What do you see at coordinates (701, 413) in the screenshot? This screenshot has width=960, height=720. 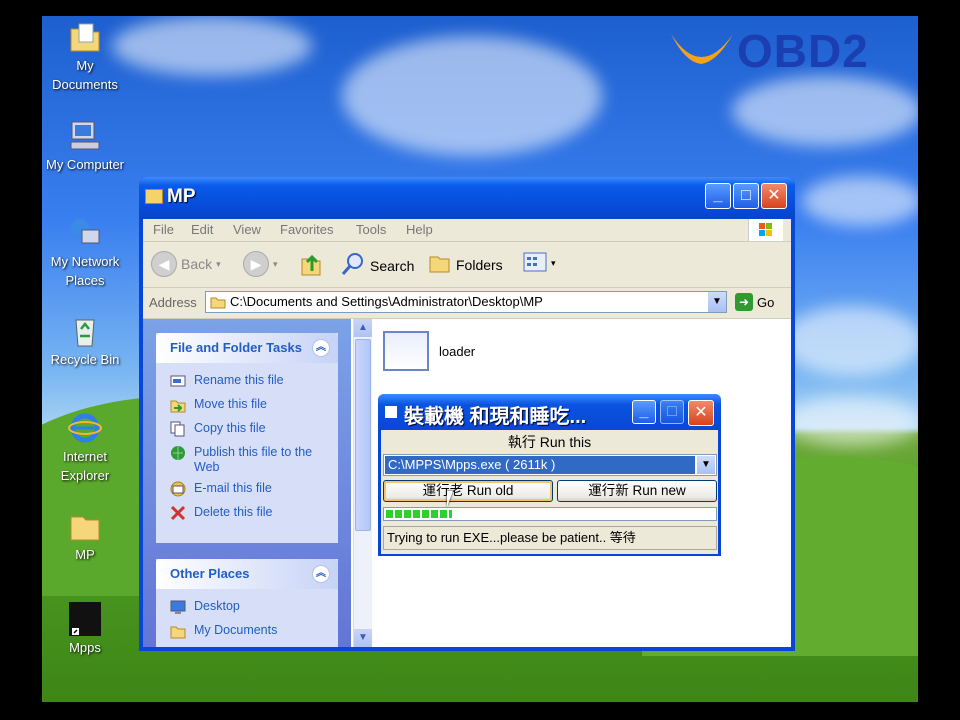 I see `dialog-close-button: ✕` at bounding box center [701, 413].